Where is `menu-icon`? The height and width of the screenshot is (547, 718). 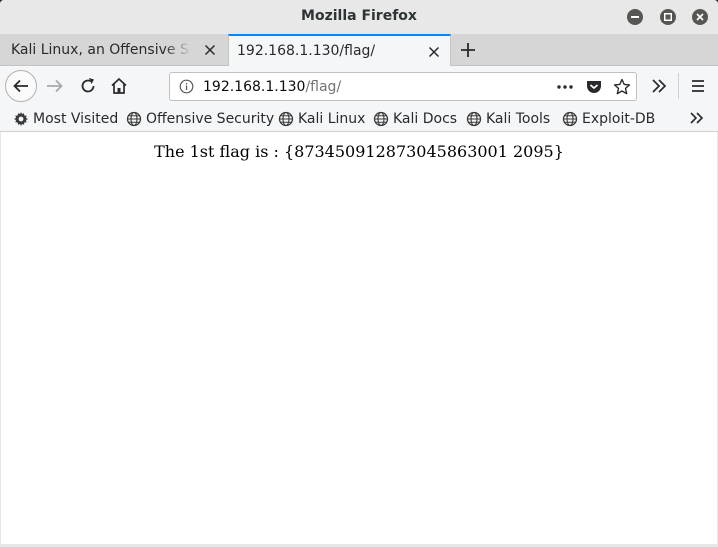
menu-icon is located at coordinates (698, 86).